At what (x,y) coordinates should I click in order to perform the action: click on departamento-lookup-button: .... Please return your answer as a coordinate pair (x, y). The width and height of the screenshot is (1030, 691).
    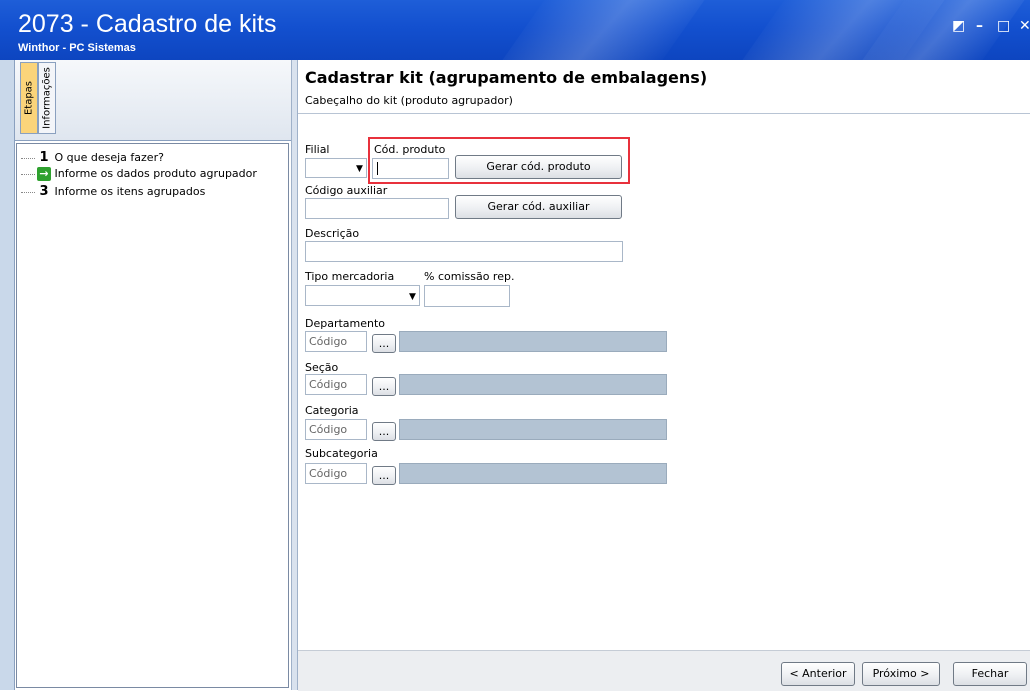
    Looking at the image, I should click on (384, 343).